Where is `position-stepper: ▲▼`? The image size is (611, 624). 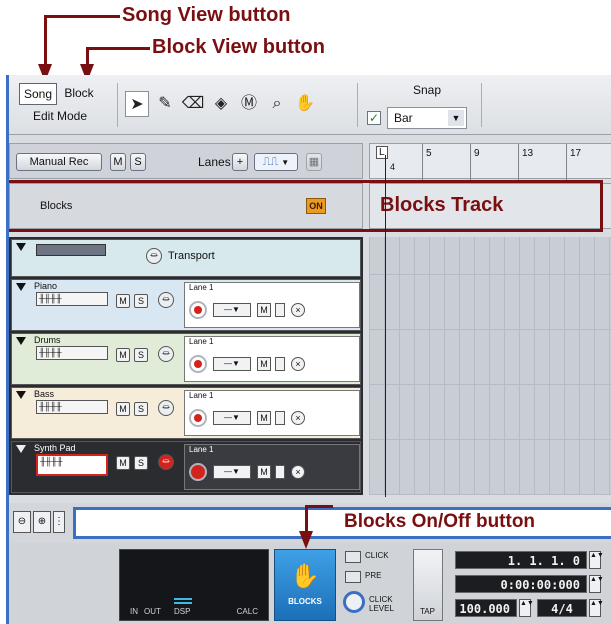 position-stepper: ▲▼ is located at coordinates (596, 560).